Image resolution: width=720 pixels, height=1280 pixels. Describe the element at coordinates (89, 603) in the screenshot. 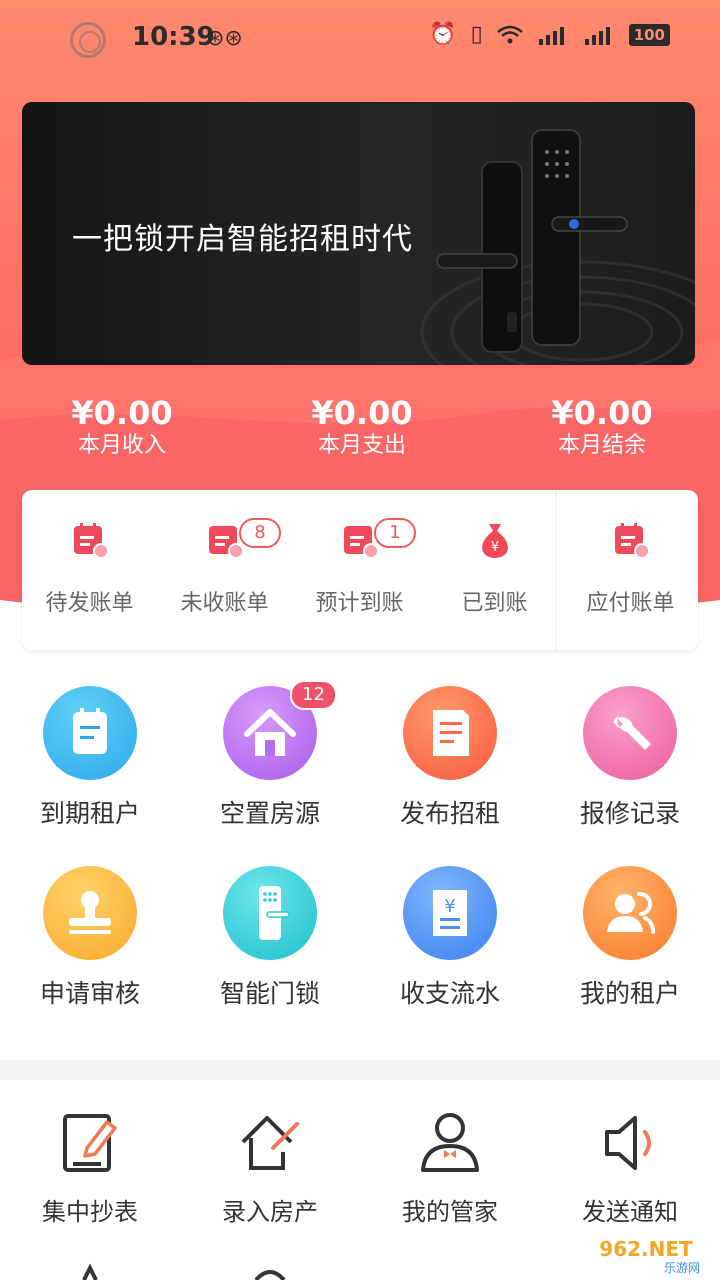

I see `bill-label: 待发账单` at that location.